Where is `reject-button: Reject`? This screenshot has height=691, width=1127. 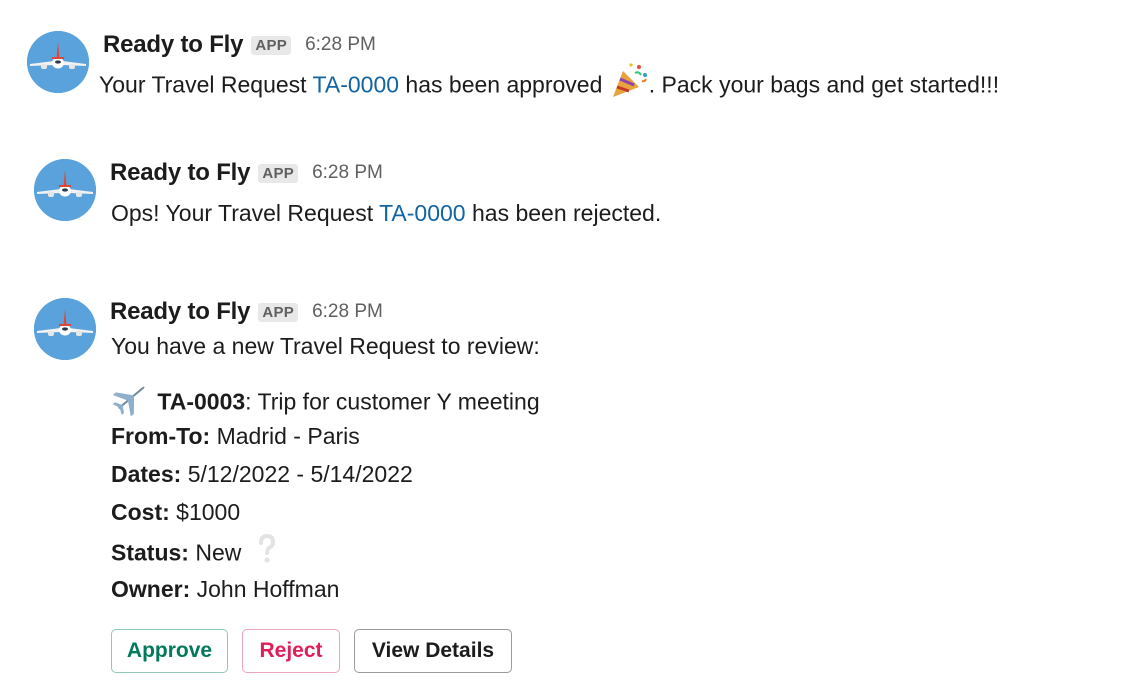 reject-button: Reject is located at coordinates (291, 651).